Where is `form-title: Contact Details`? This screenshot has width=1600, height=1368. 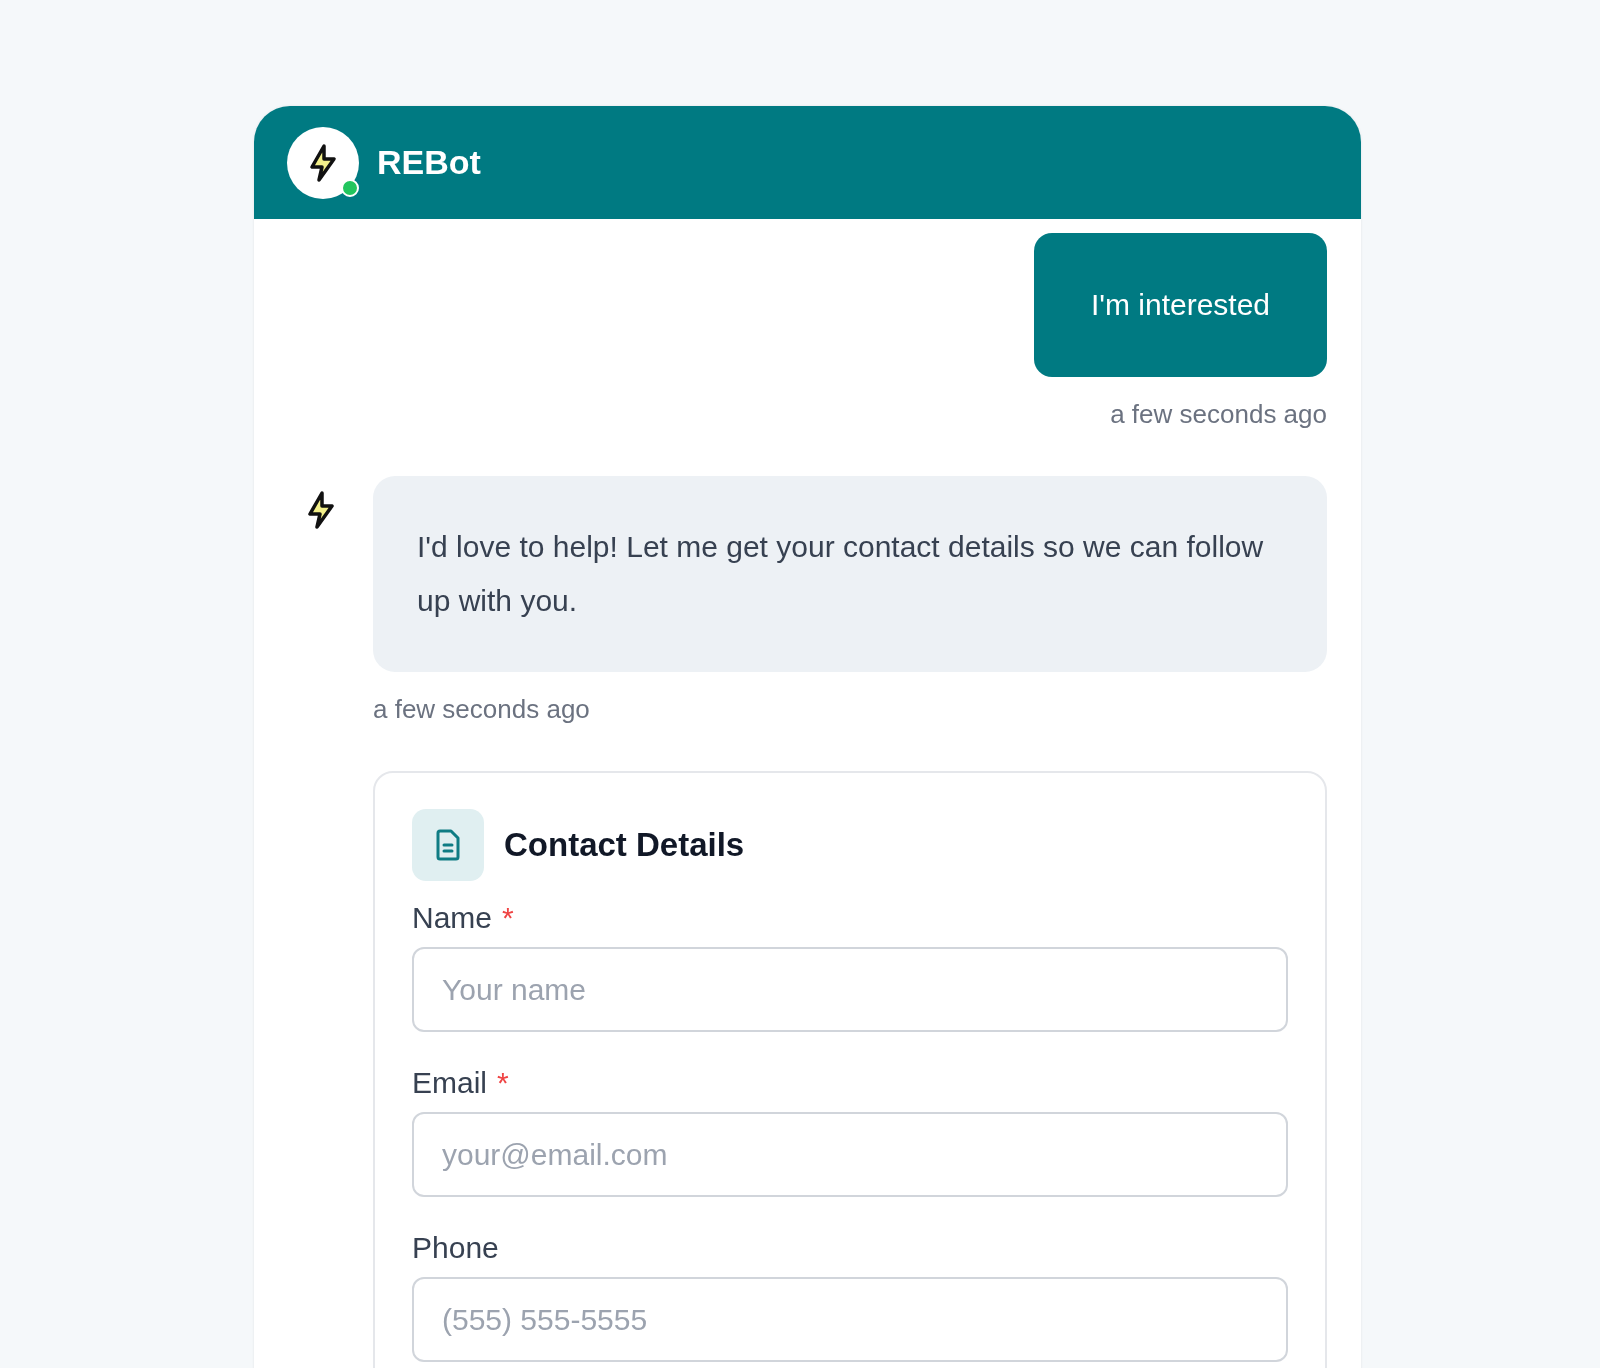 form-title: Contact Details is located at coordinates (624, 845).